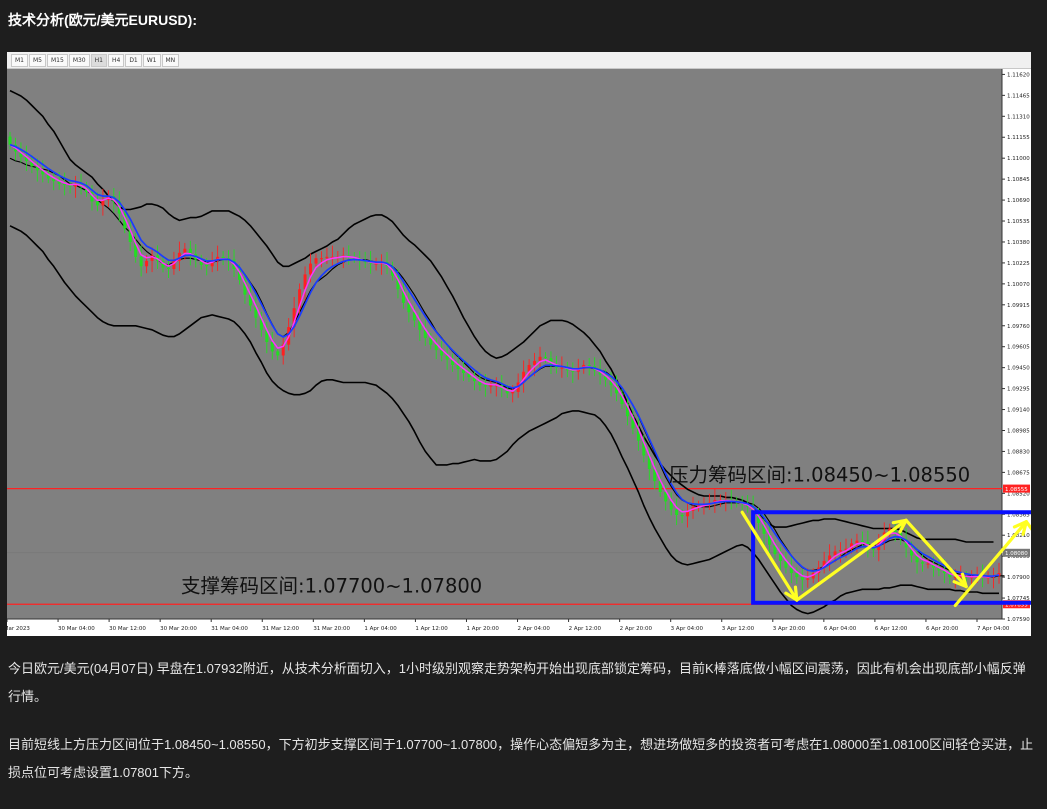 This screenshot has width=1047, height=809. What do you see at coordinates (519, 60) in the screenshot?
I see `timeframe-toolbar: M1 M5 M15 M30 H1 H4 D1 W1 MN` at bounding box center [519, 60].